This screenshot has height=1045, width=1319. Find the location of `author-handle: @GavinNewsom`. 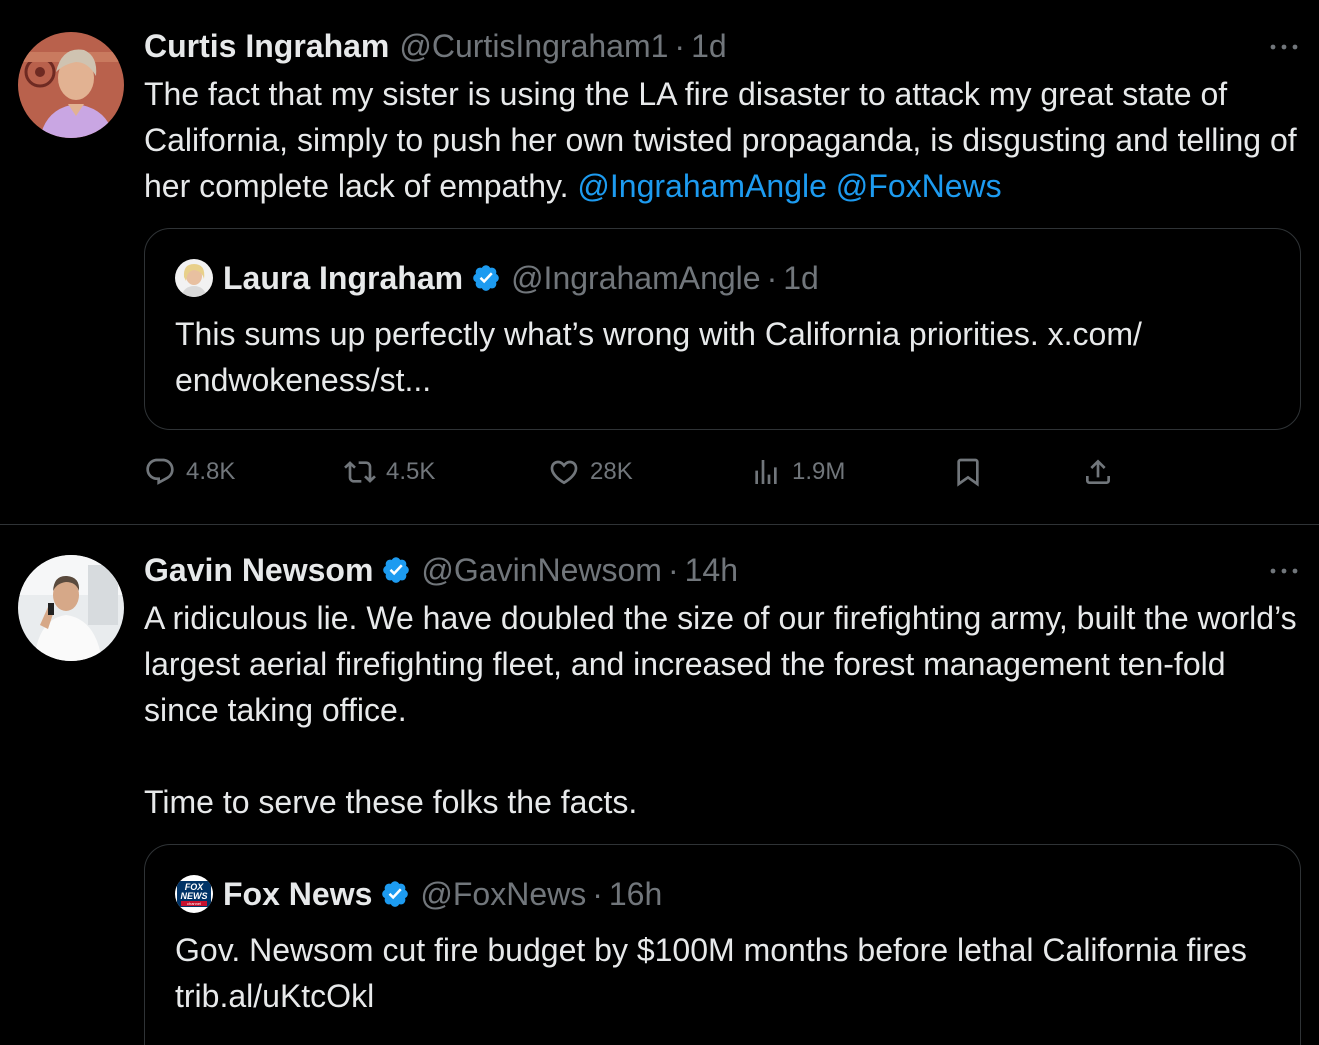

author-handle: @GavinNewsom is located at coordinates (541, 570).